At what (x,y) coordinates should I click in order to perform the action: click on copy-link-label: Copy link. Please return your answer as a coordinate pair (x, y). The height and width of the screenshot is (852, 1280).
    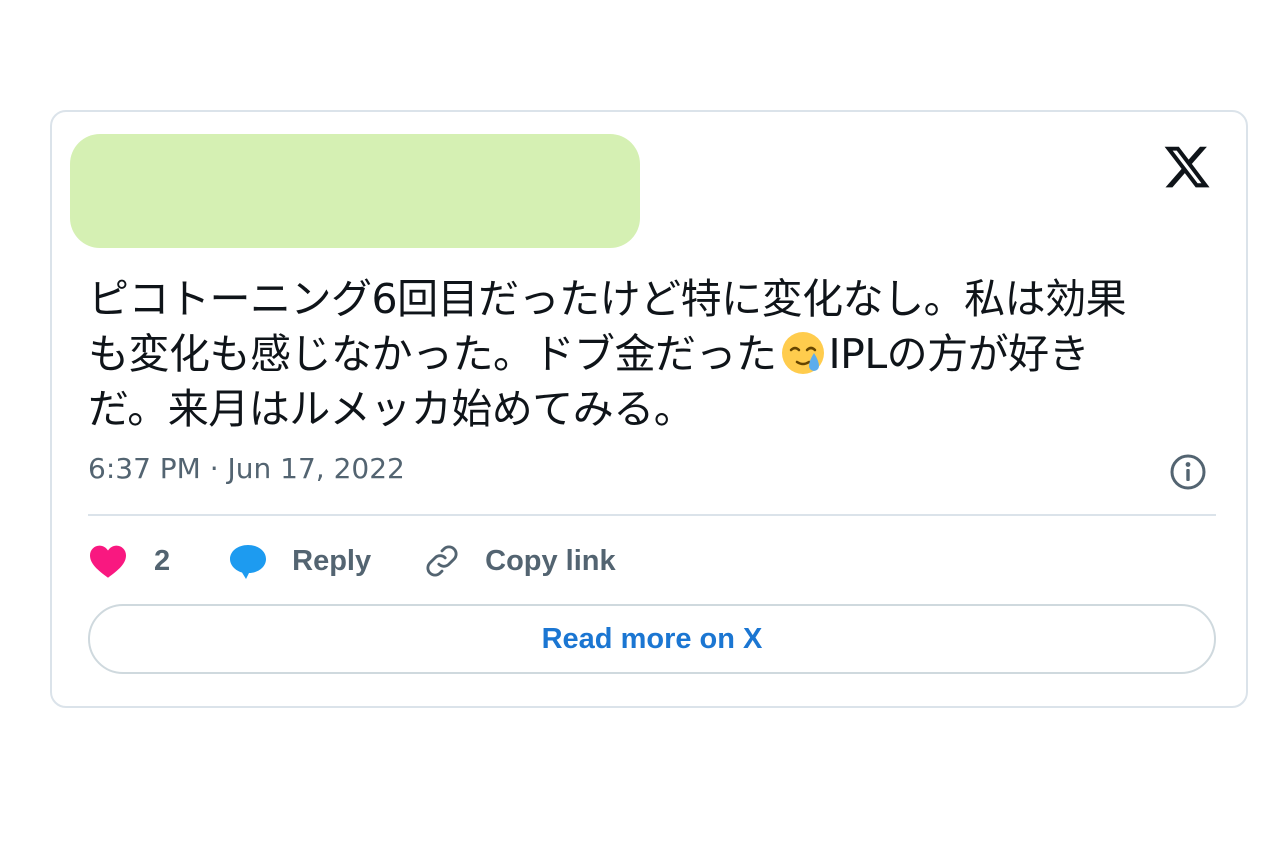
    Looking at the image, I should click on (550, 560).